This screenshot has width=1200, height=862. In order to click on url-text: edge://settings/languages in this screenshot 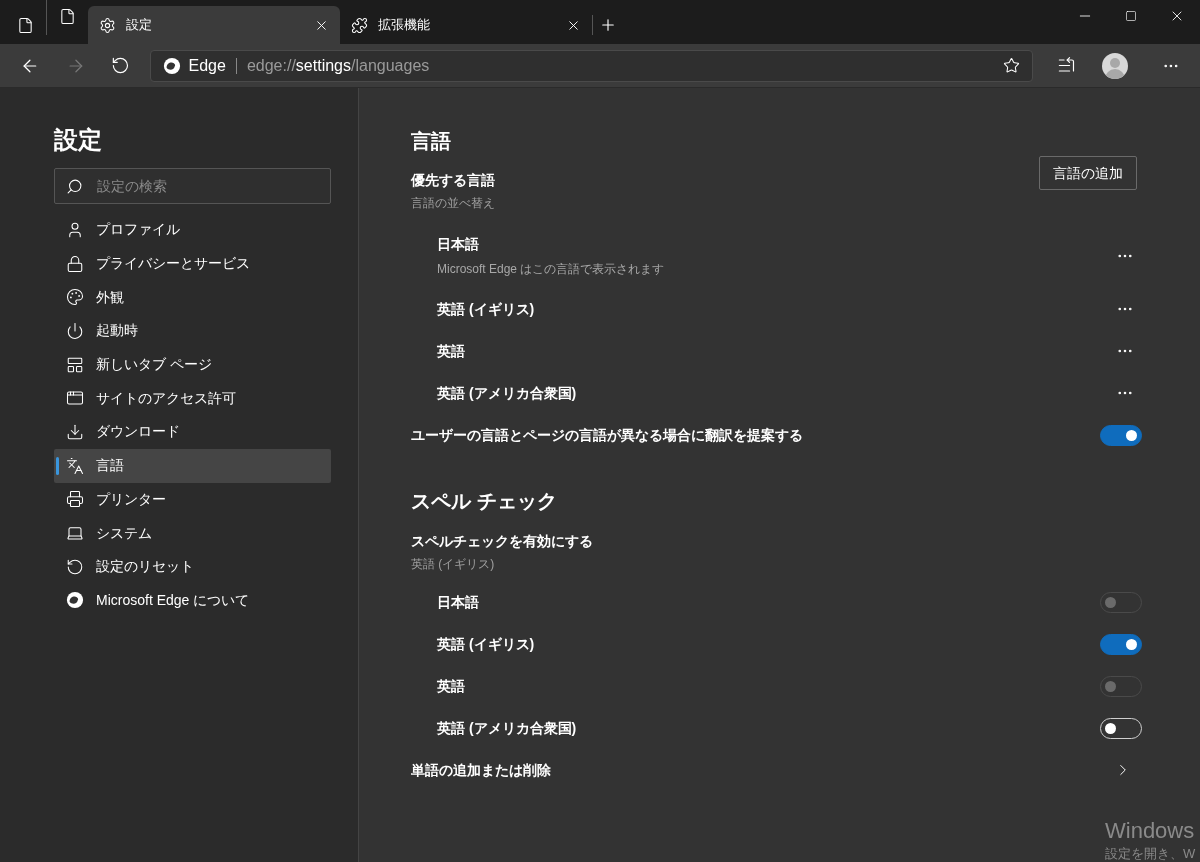, I will do `click(338, 65)`.